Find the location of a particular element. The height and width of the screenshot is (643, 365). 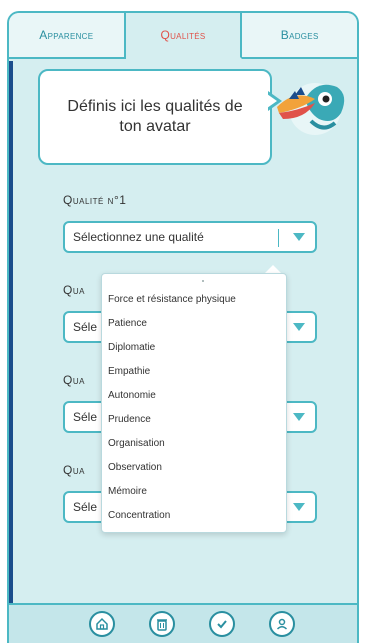

quality-1-select: Sélectionnez une qualité is located at coordinates (190, 237).